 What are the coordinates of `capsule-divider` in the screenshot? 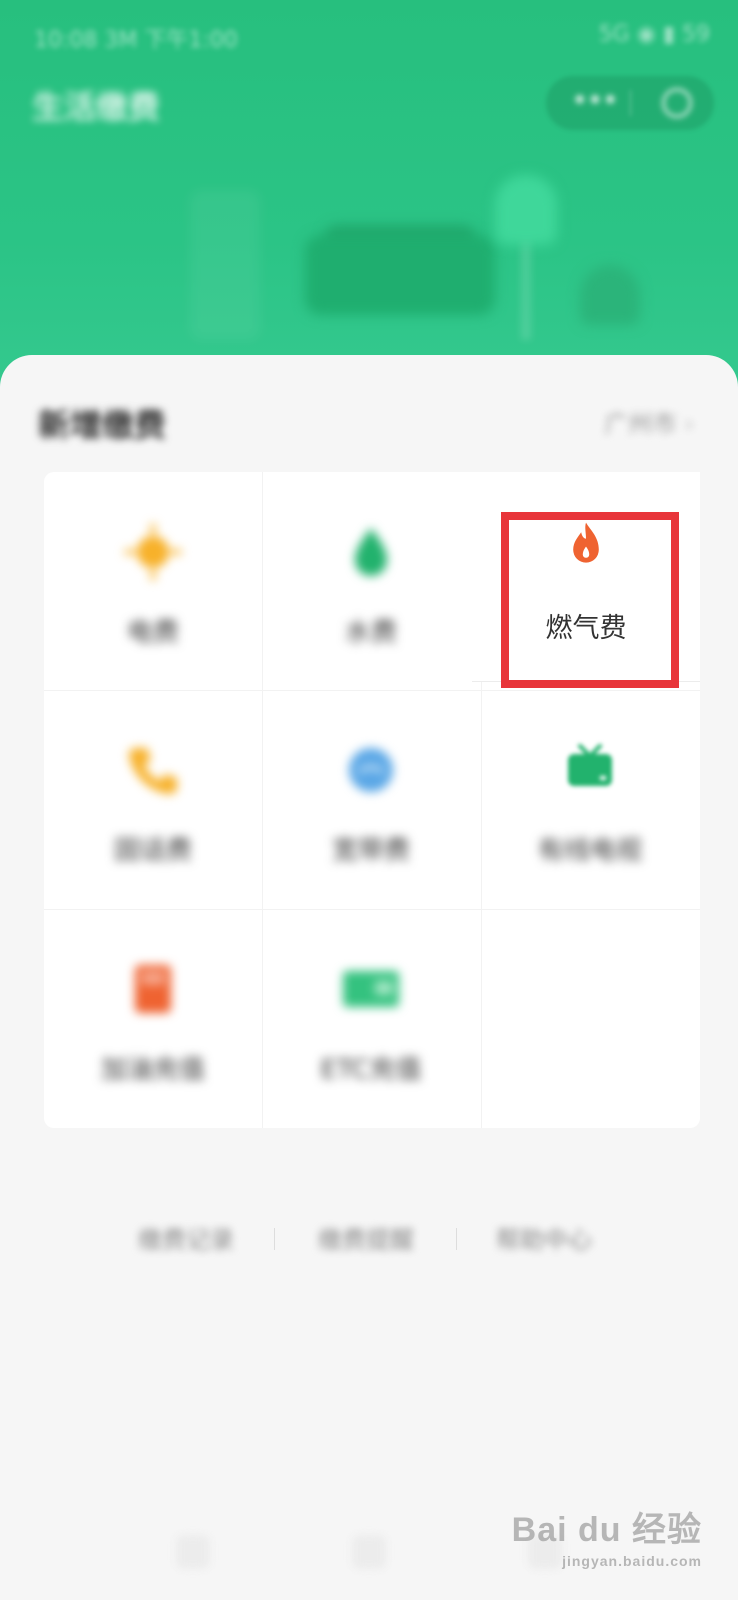 It's located at (630, 103).